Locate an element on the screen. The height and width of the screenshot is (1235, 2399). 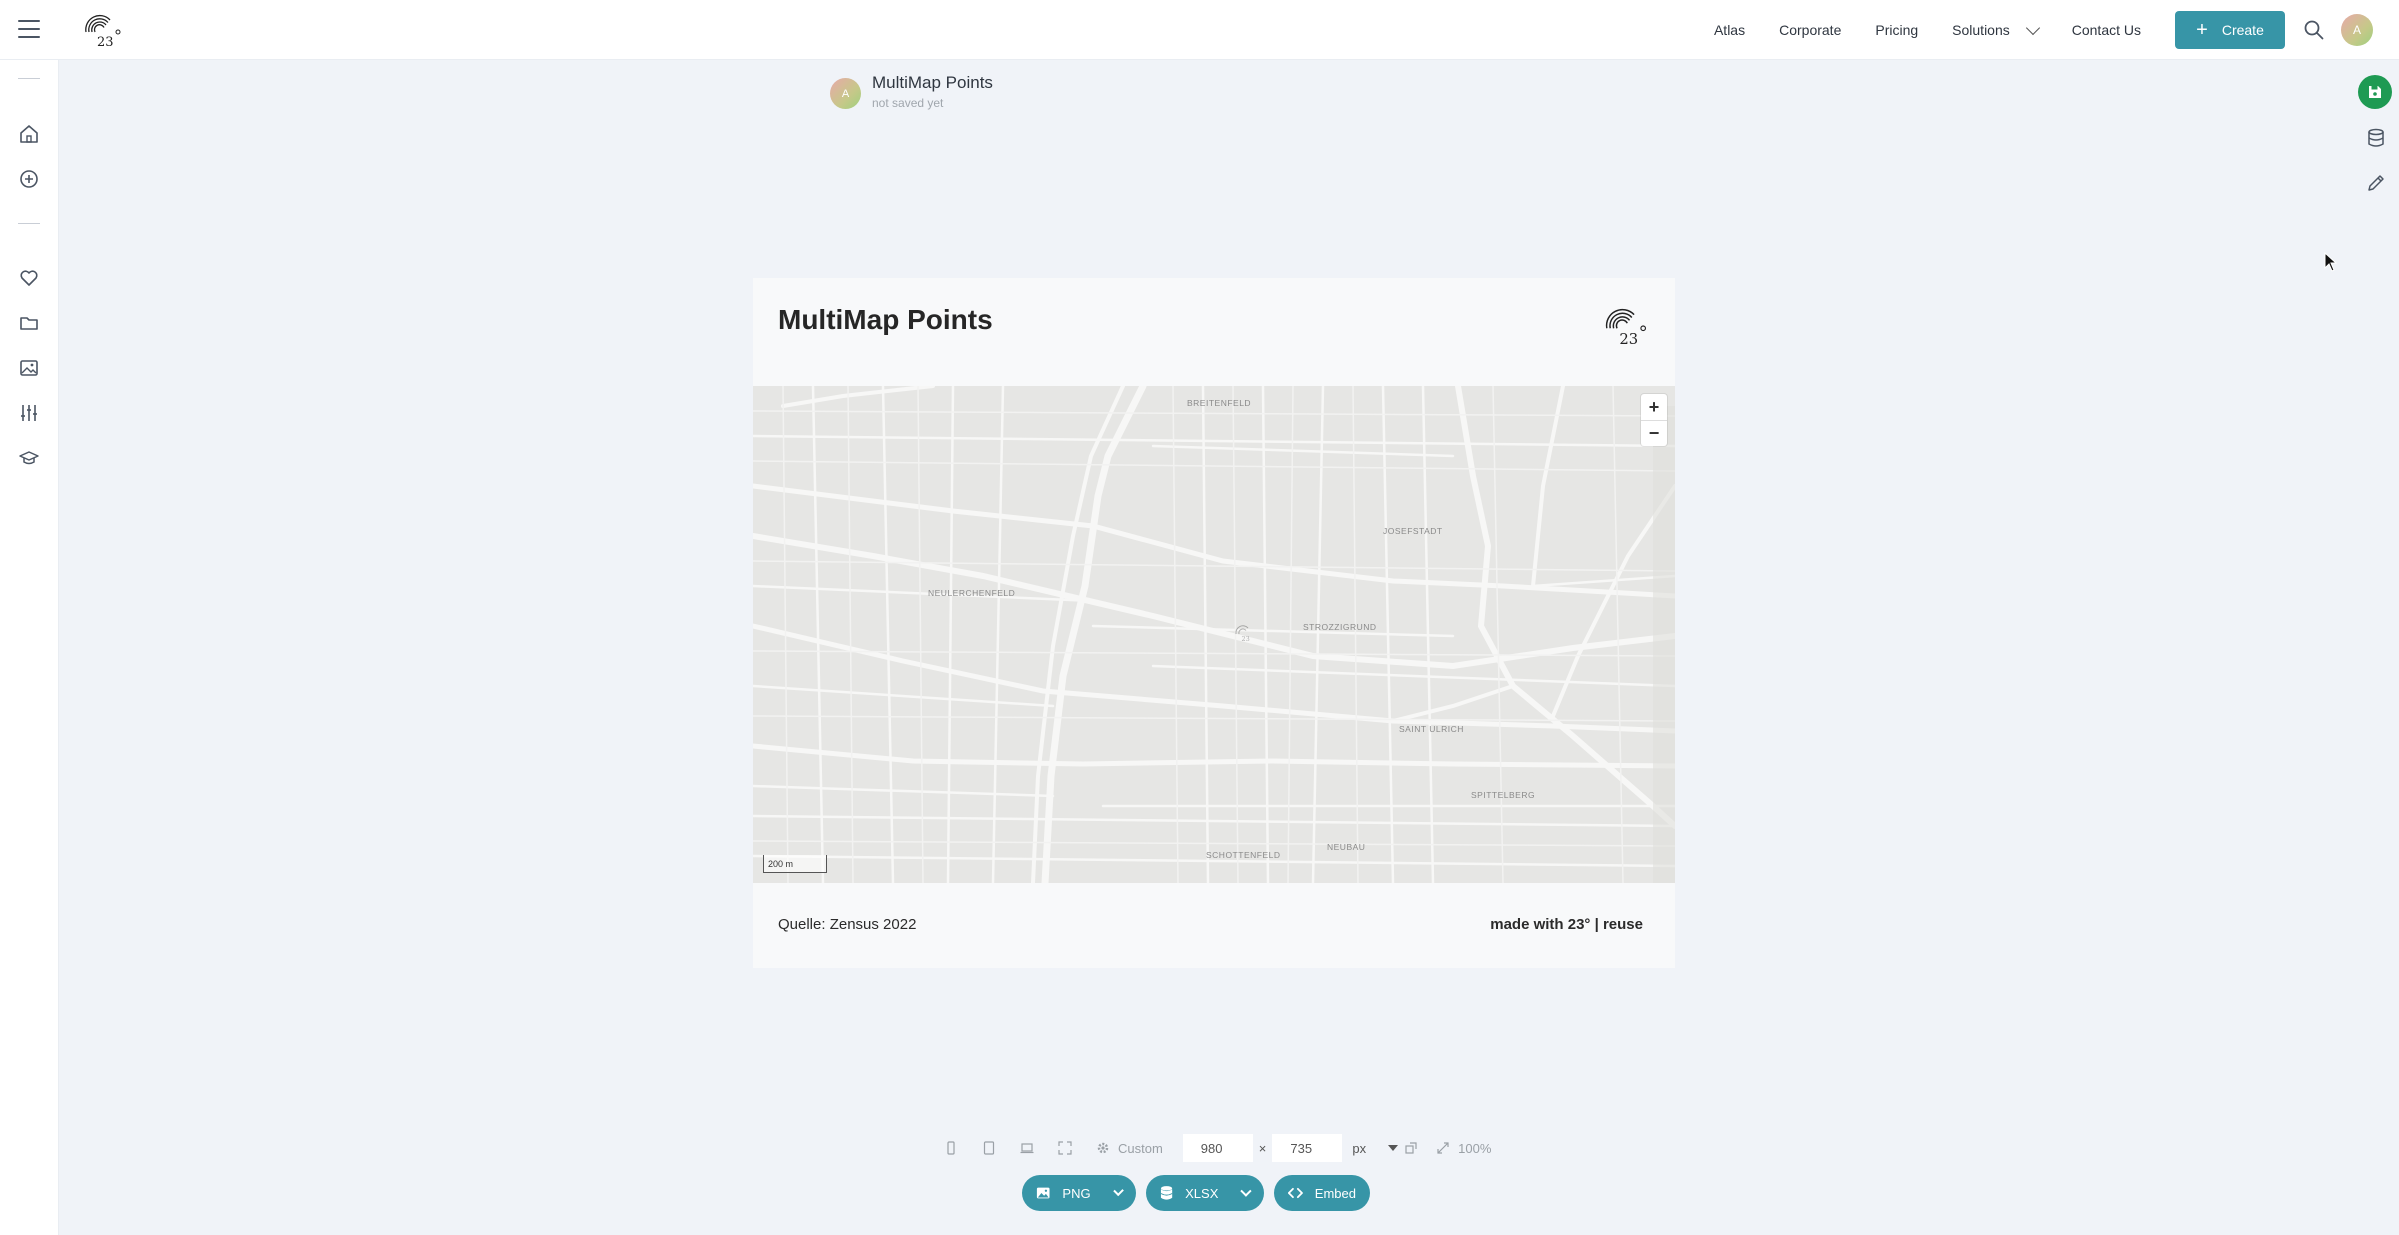
nav-pricing: Pricing is located at coordinates (1896, 30).